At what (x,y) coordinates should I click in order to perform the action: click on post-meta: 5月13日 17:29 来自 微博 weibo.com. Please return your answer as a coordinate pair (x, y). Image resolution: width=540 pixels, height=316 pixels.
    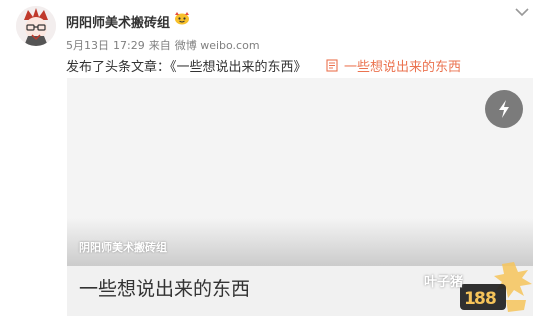
    Looking at the image, I should click on (165, 45).